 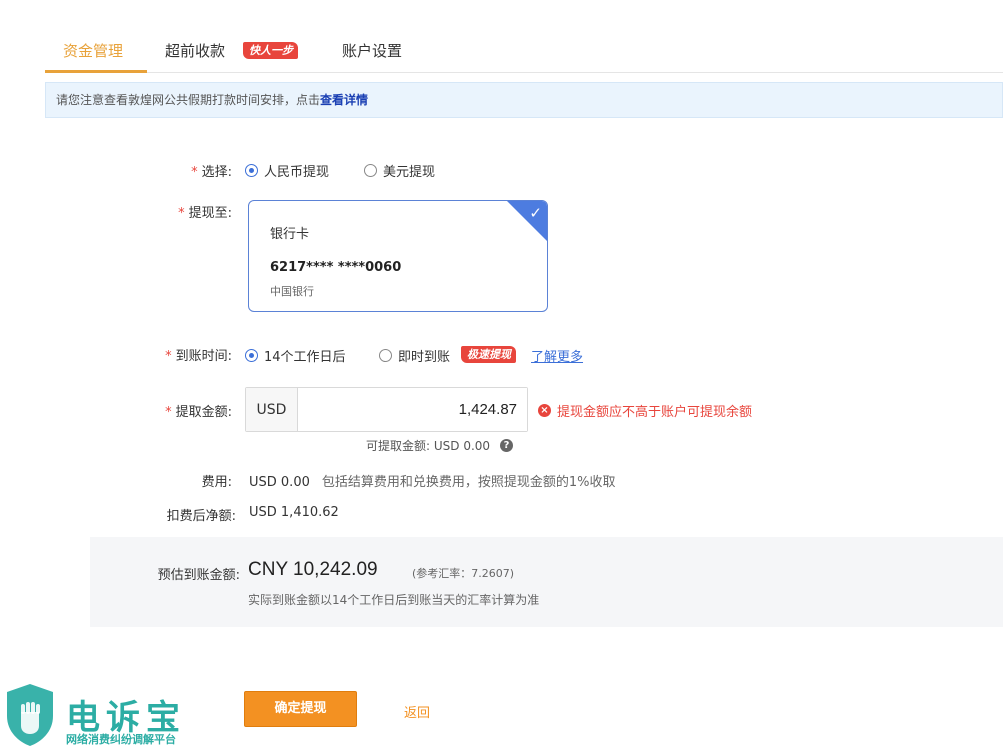 What do you see at coordinates (93, 50) in the screenshot?
I see `tab-fund-management: 资金管理` at bounding box center [93, 50].